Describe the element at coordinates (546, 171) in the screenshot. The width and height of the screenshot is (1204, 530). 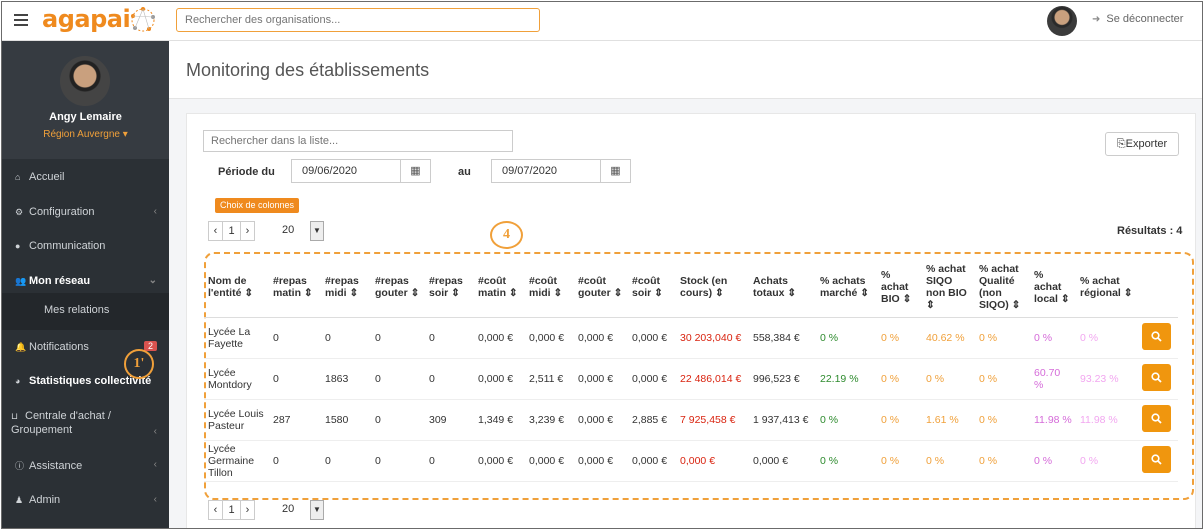
I see `date-to-input: 09/07/2020` at that location.